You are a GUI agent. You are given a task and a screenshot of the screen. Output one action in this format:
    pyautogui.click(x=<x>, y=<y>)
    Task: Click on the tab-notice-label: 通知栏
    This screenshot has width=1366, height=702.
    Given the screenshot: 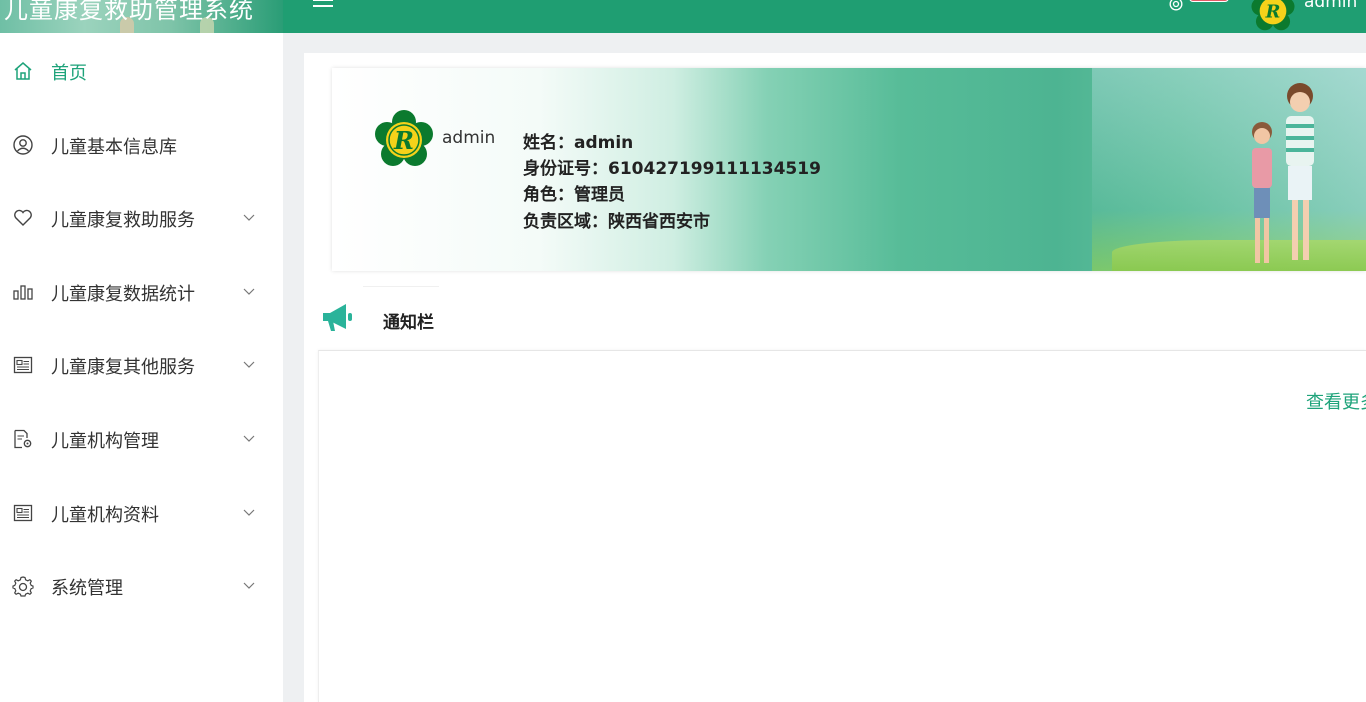 What is the action you would take?
    pyautogui.click(x=408, y=323)
    